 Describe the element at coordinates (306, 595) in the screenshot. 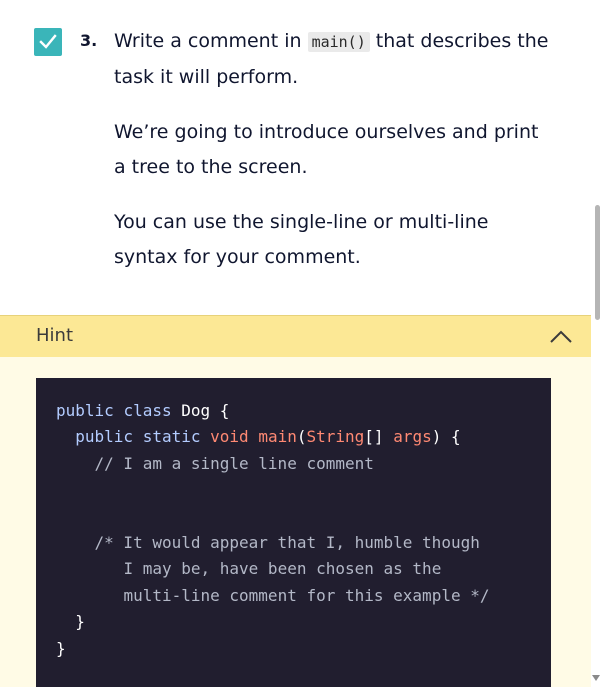

I see `code-line: multi-line comment for this example */` at that location.